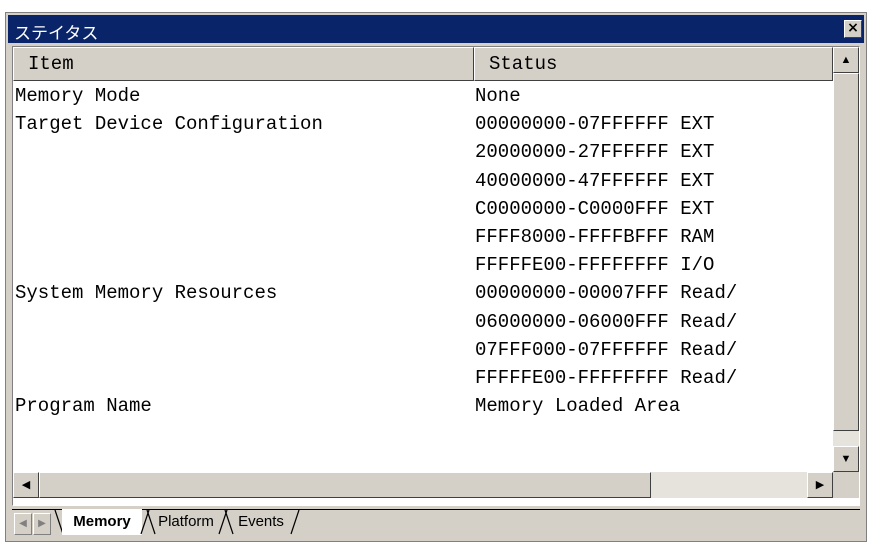 This screenshot has height=545, width=872. Describe the element at coordinates (606, 293) in the screenshot. I see `status-cell: 00000000-00007FFF Read/` at that location.